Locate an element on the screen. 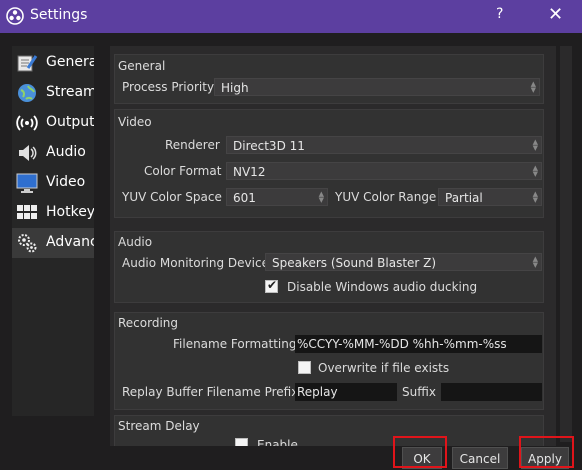 Image resolution: width=582 pixels, height=470 pixels. color-format-select: NV12 ▲ ▼ is located at coordinates (384, 171).